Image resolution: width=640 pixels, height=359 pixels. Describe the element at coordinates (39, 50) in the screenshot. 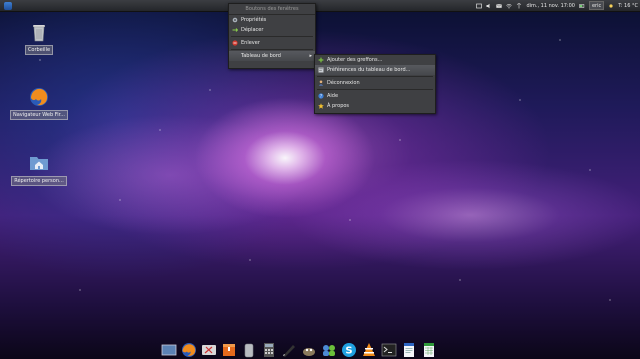

I see `desktop-icon-label: Corbeille` at that location.